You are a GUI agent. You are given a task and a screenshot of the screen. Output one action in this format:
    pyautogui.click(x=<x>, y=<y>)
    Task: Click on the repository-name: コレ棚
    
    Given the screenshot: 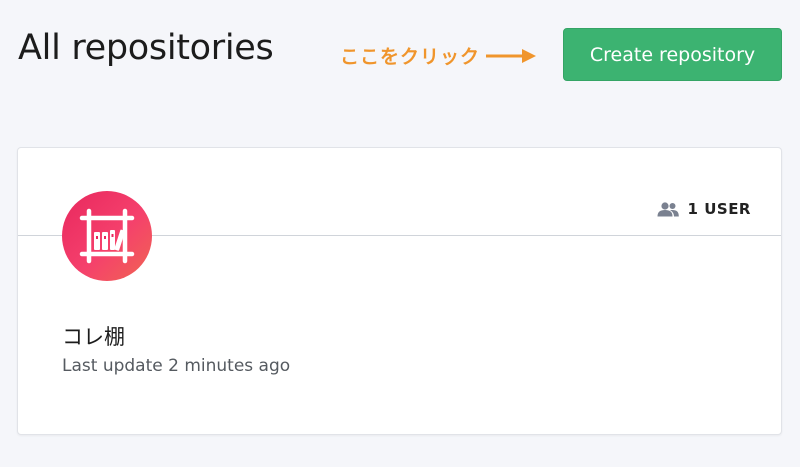 What is the action you would take?
    pyautogui.click(x=93, y=336)
    